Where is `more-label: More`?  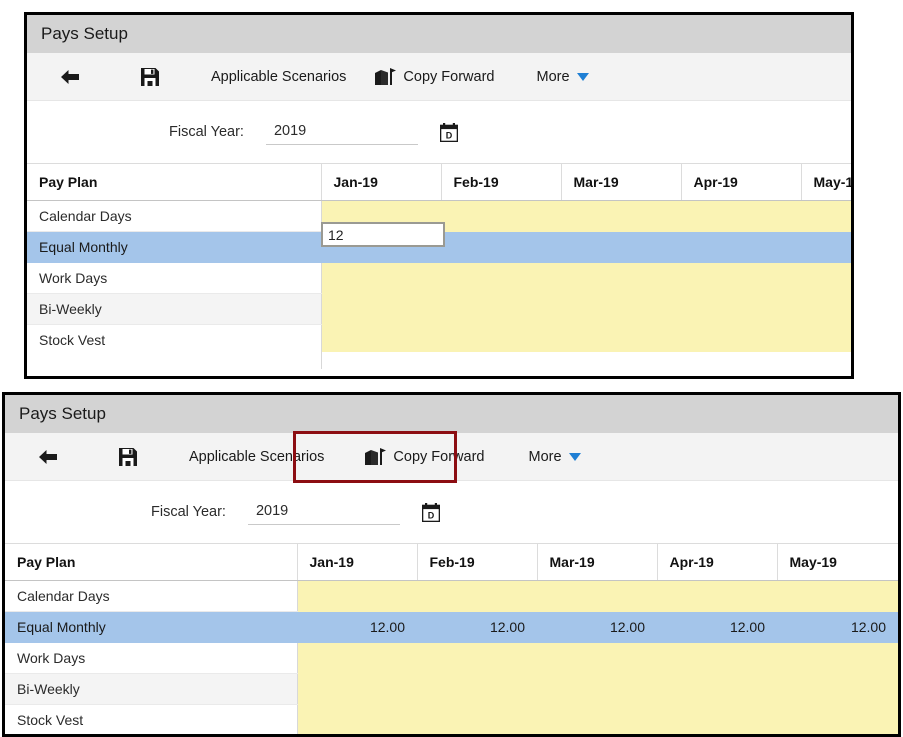
more-label: More is located at coordinates (553, 76).